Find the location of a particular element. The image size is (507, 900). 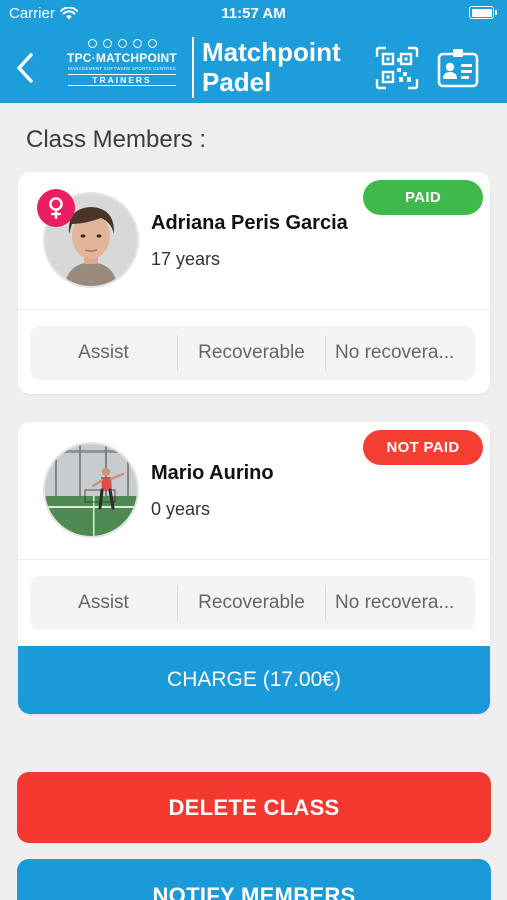

status-time: 11:57 AM is located at coordinates (253, 13).